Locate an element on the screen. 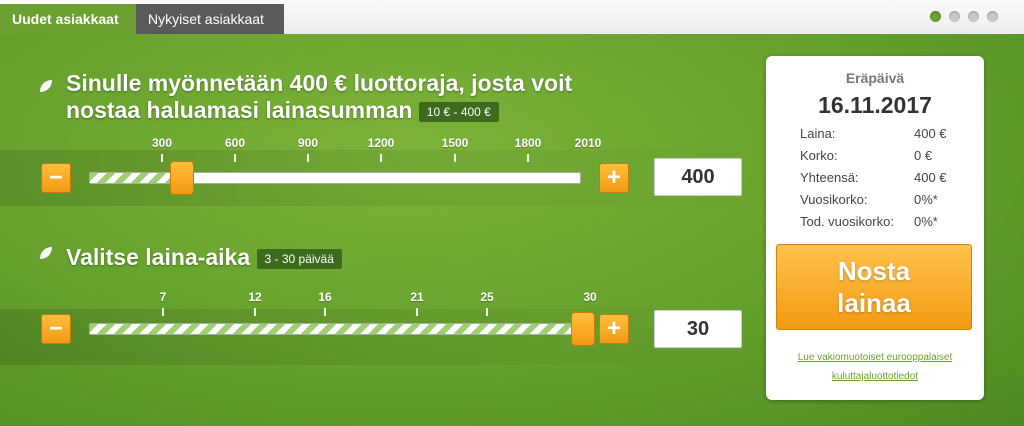 This screenshot has height=426, width=1024. amount-tick-label: 600 is located at coordinates (235, 143).